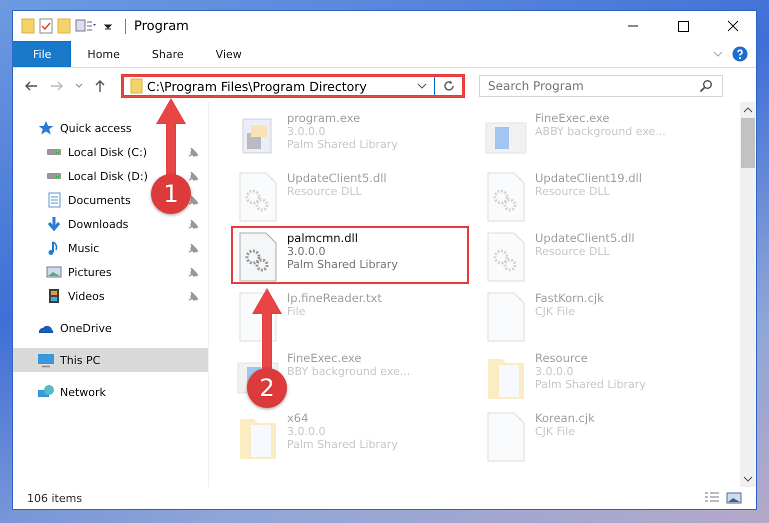  What do you see at coordinates (298, 418) in the screenshot?
I see `file-name: x64` at bounding box center [298, 418].